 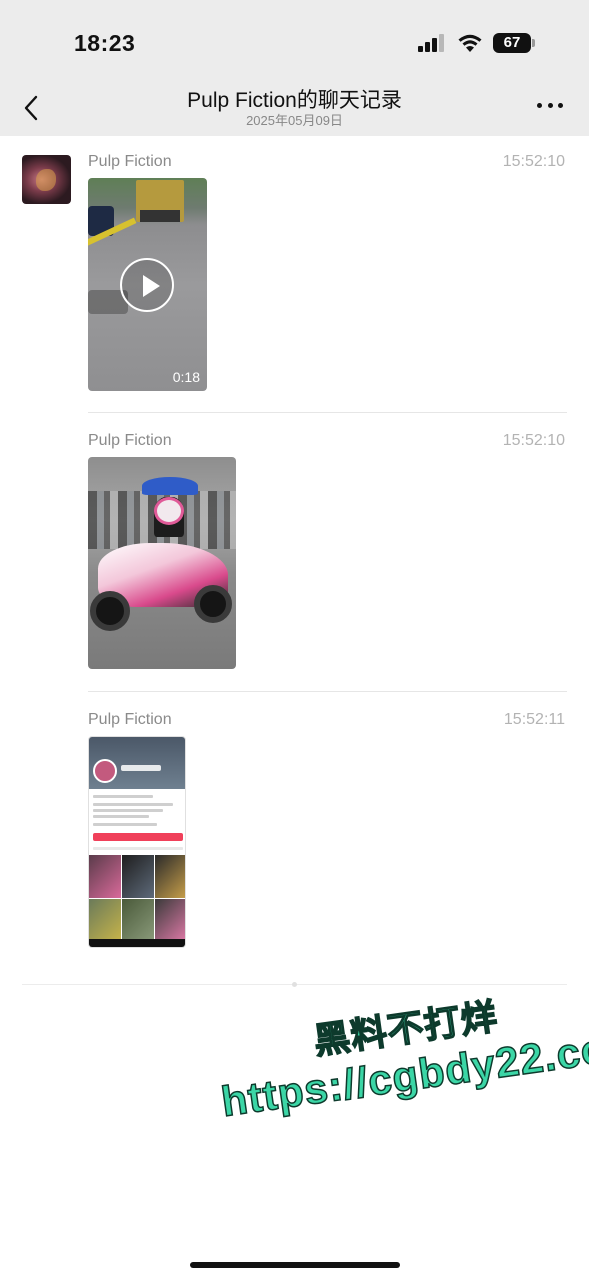 What do you see at coordinates (137, 842) in the screenshot?
I see `screenshot-thumbnail` at bounding box center [137, 842].